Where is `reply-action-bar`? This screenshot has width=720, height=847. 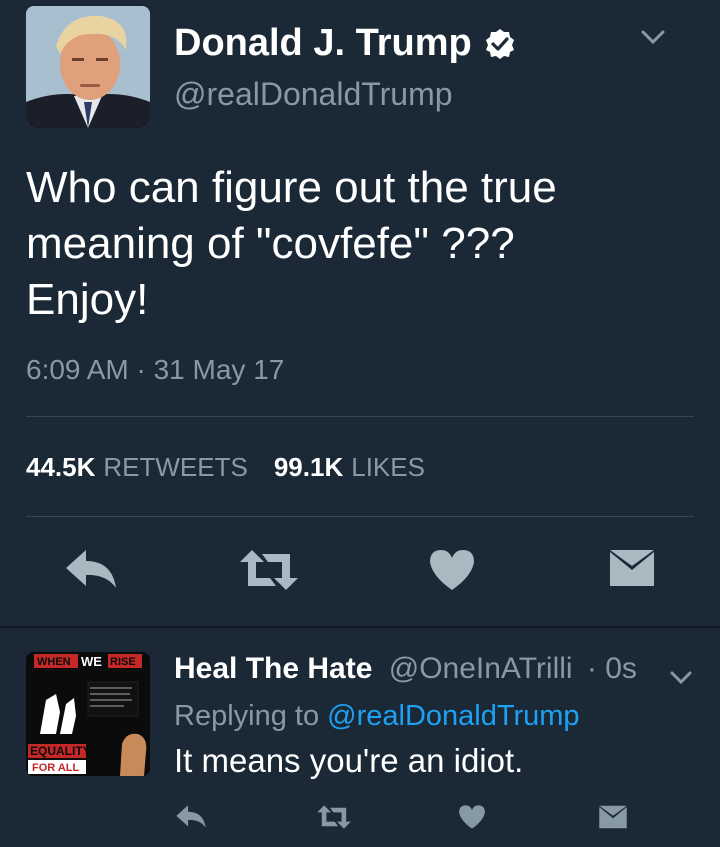
reply-action-bar is located at coordinates (409, 821).